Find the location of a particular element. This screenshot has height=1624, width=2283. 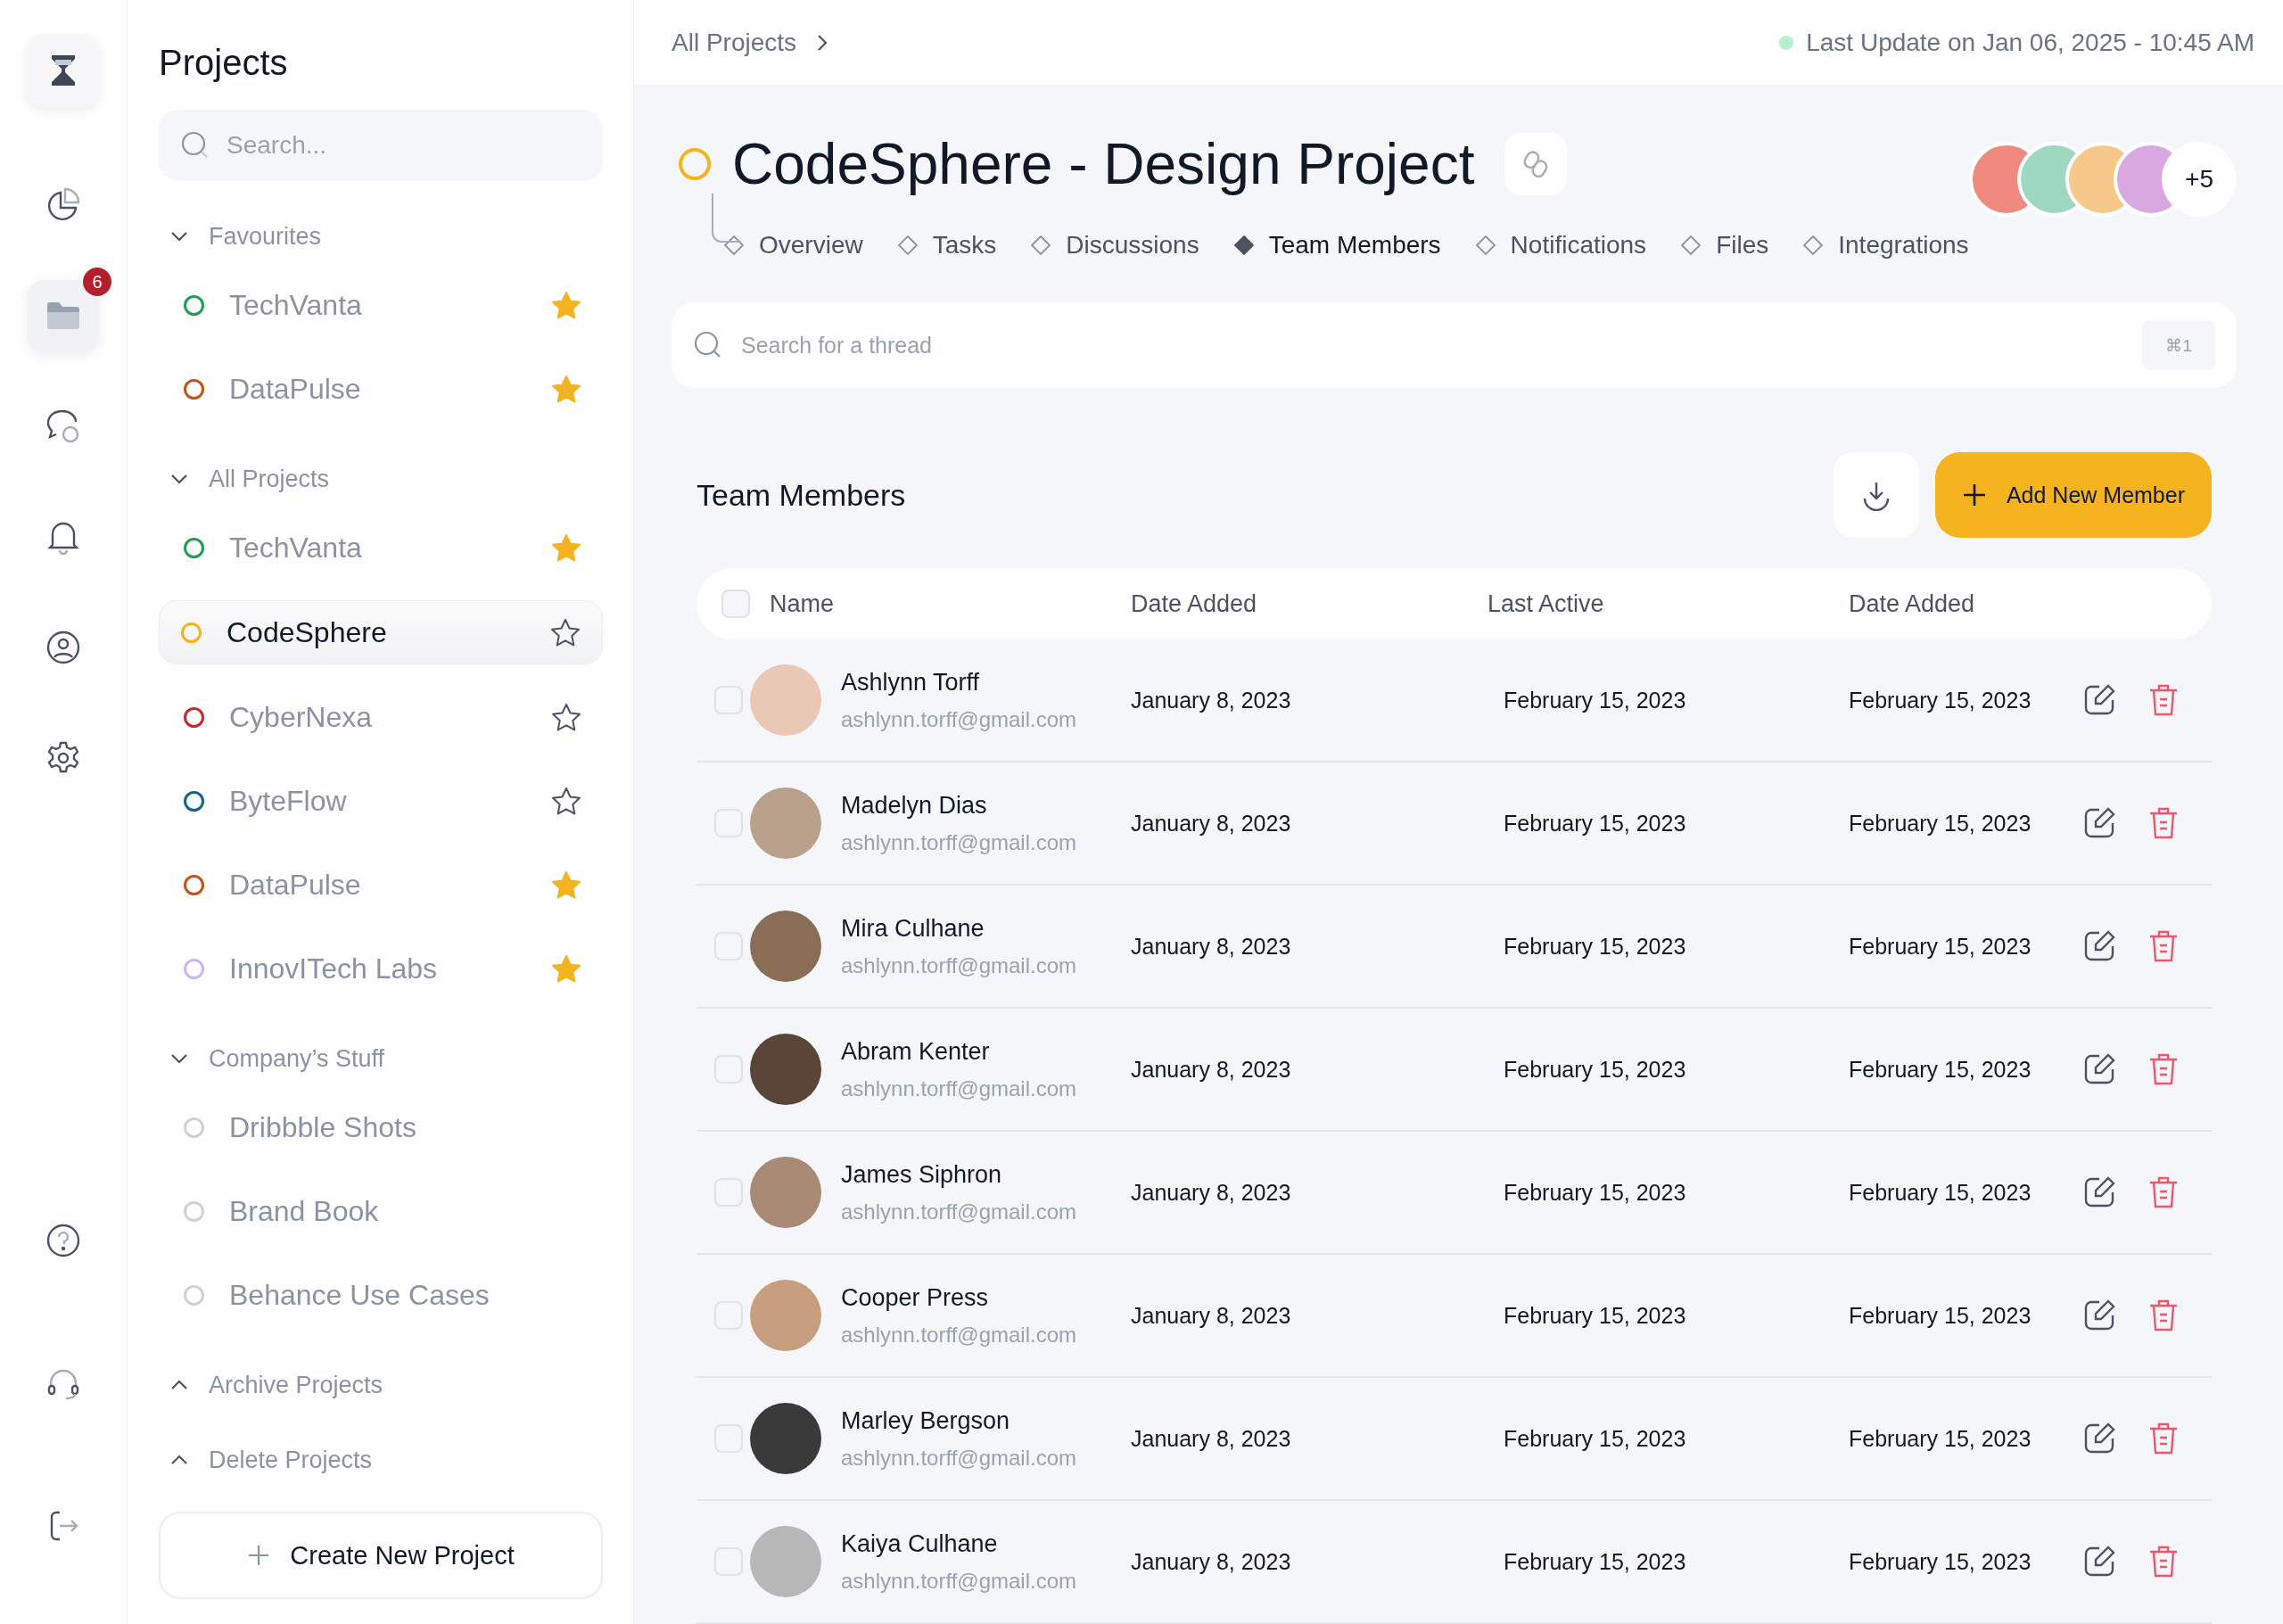

project-item: Behance Use Cases is located at coordinates (381, 1295).